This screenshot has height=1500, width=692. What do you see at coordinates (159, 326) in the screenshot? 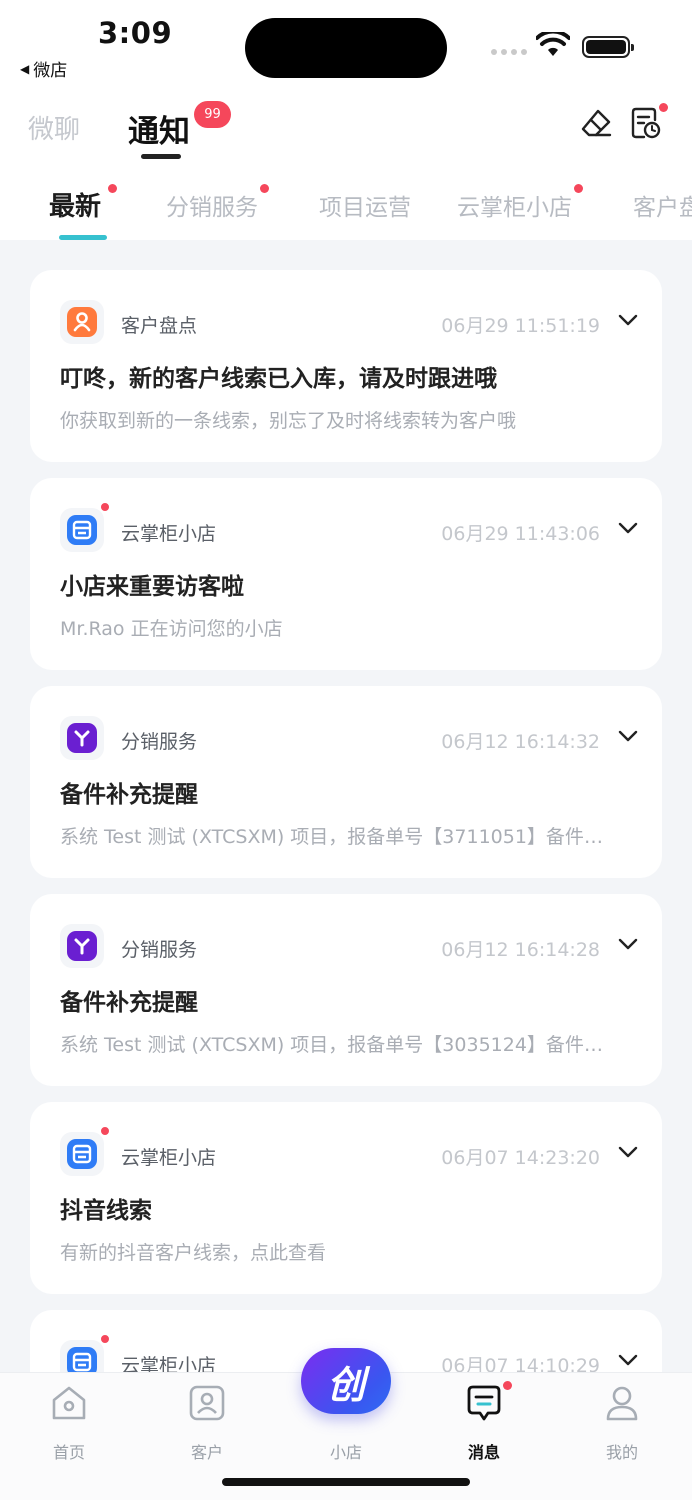
I see `notification-source: 客户盘点` at bounding box center [159, 326].